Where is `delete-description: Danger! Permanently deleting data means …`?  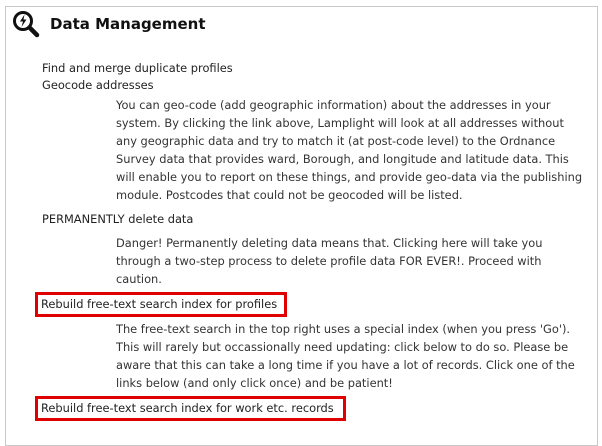
delete-description: Danger! Permanently deleting data means … is located at coordinates (329, 261).